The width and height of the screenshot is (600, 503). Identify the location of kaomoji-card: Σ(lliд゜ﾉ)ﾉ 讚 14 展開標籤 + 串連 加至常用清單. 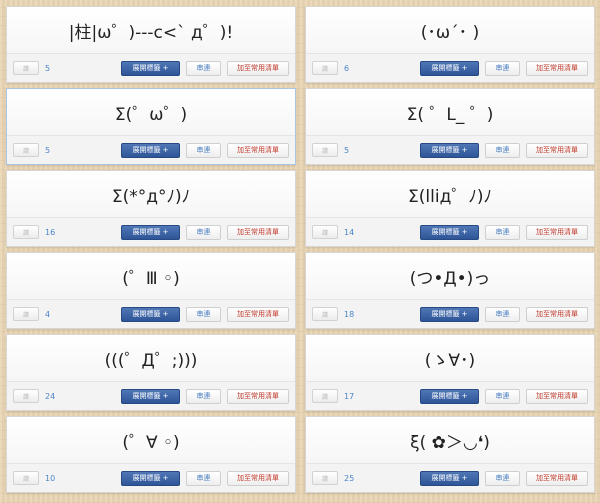
(450, 208).